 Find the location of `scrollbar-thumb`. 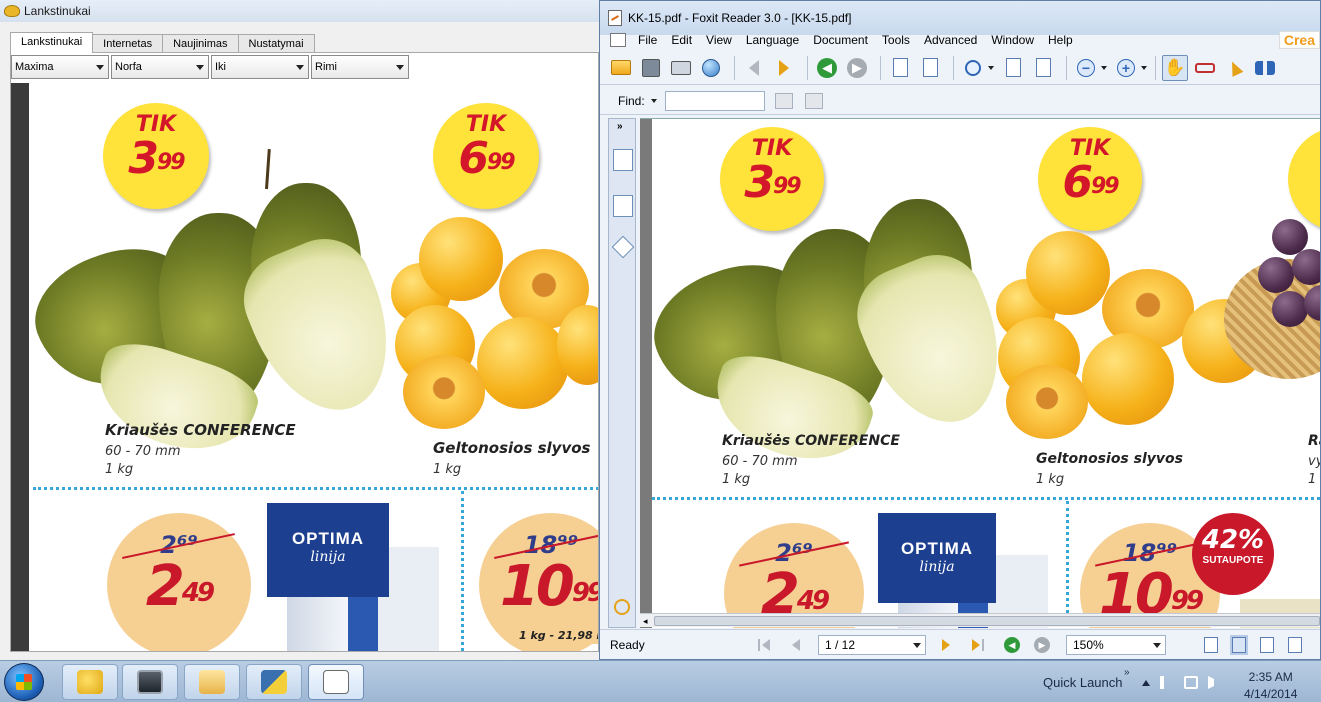

scrollbar-thumb is located at coordinates (987, 621).